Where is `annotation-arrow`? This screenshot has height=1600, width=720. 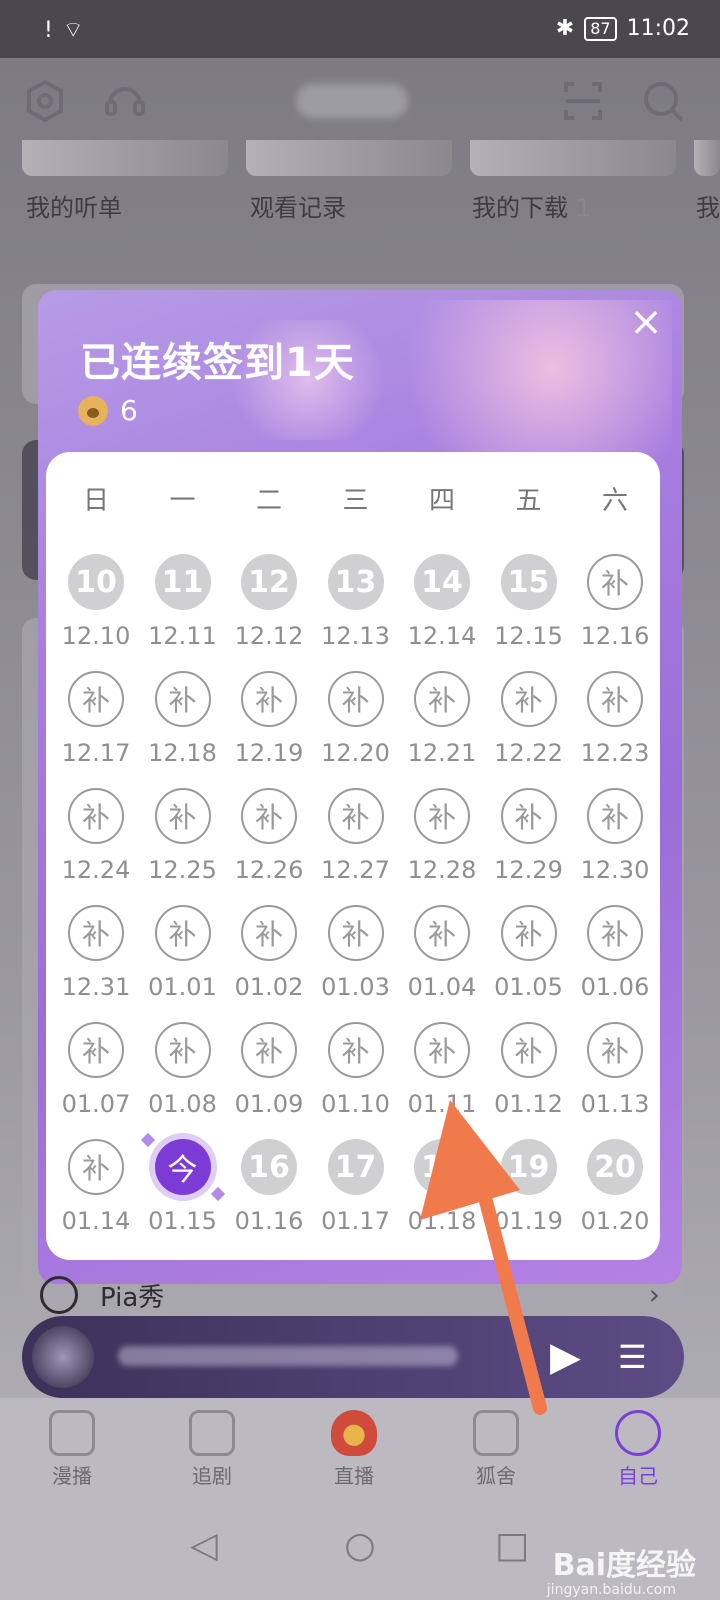 annotation-arrow is located at coordinates (483, 1257).